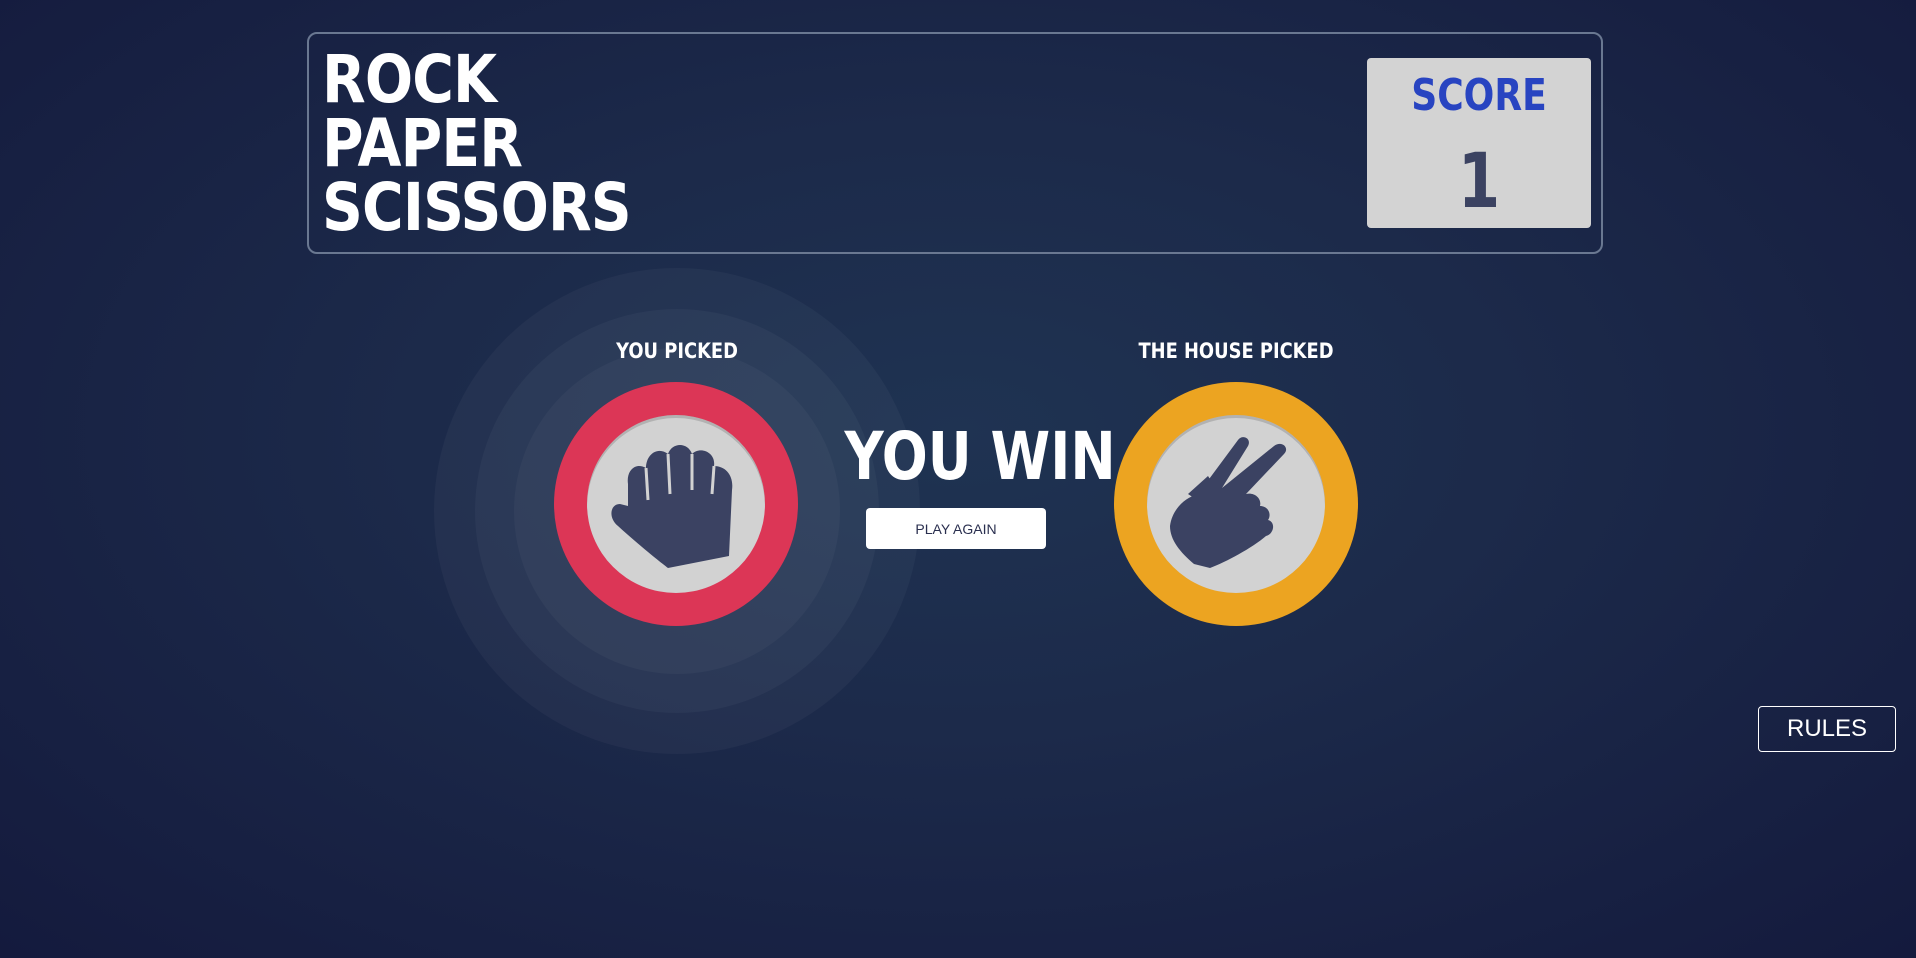 The image size is (1916, 958). I want to click on player-pick-token, so click(676, 504).